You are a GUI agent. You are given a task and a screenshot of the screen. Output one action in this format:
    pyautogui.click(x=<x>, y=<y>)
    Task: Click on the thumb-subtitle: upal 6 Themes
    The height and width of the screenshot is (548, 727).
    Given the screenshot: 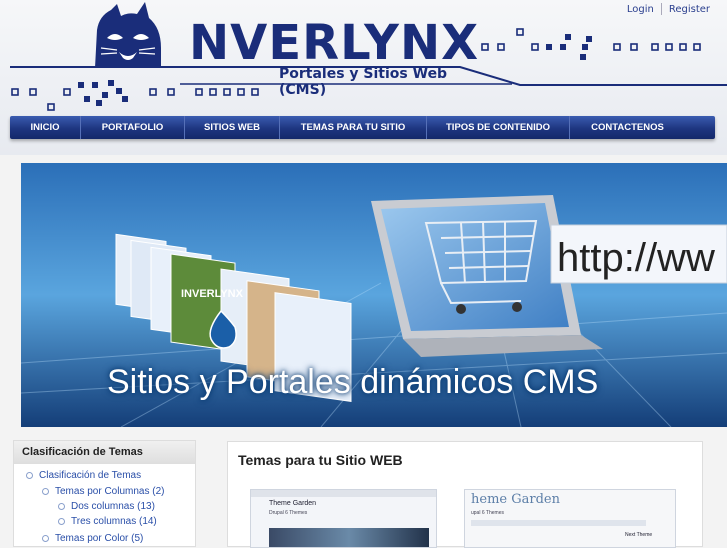 What is the action you would take?
    pyautogui.click(x=487, y=513)
    